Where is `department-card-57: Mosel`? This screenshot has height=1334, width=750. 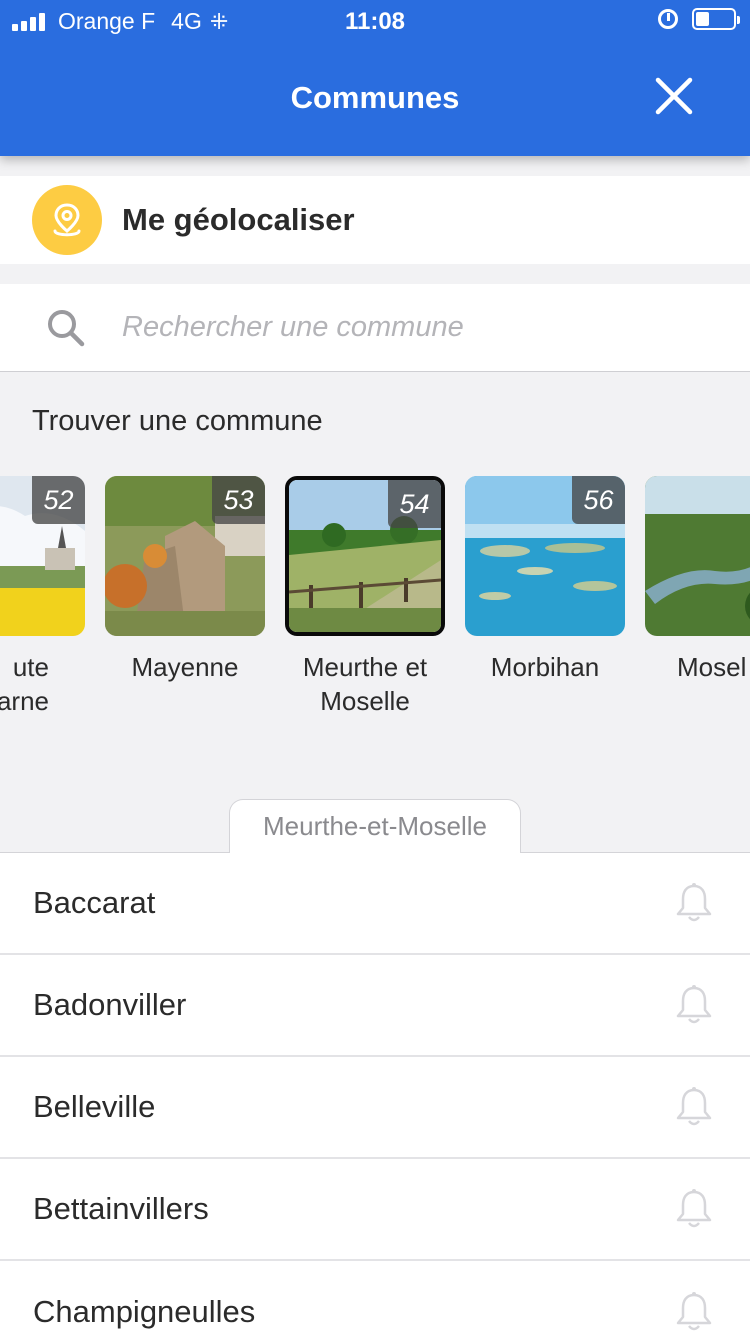 department-card-57: Mosel is located at coordinates (697, 580).